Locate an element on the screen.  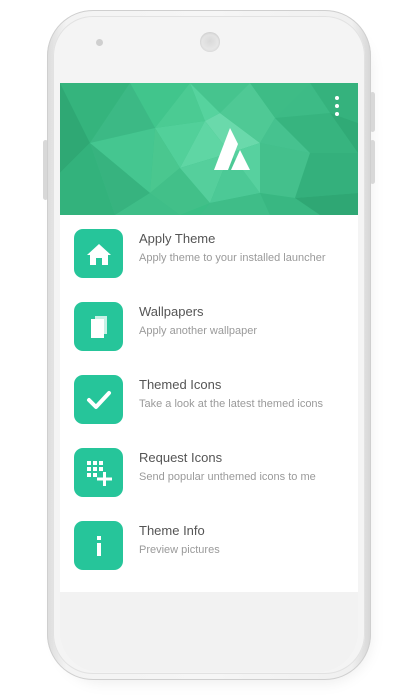
item-title: Apply Theme is located at coordinates (177, 238).